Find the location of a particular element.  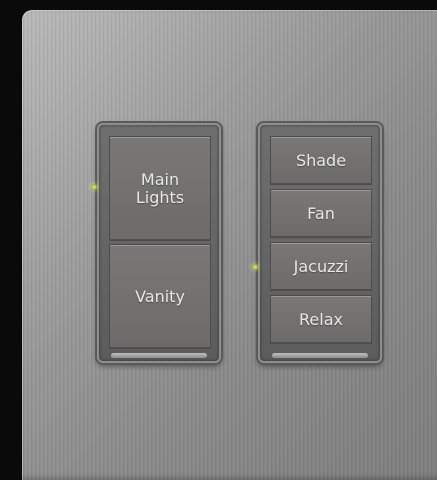

jacuzzi-button: Jacuzzi is located at coordinates (321, 266).